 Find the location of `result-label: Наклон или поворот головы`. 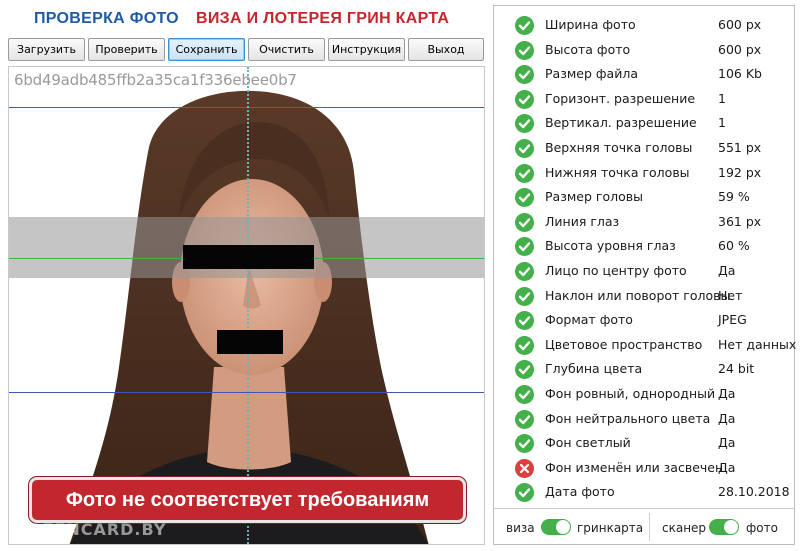

result-label: Наклон или поворот головы is located at coordinates (638, 295).